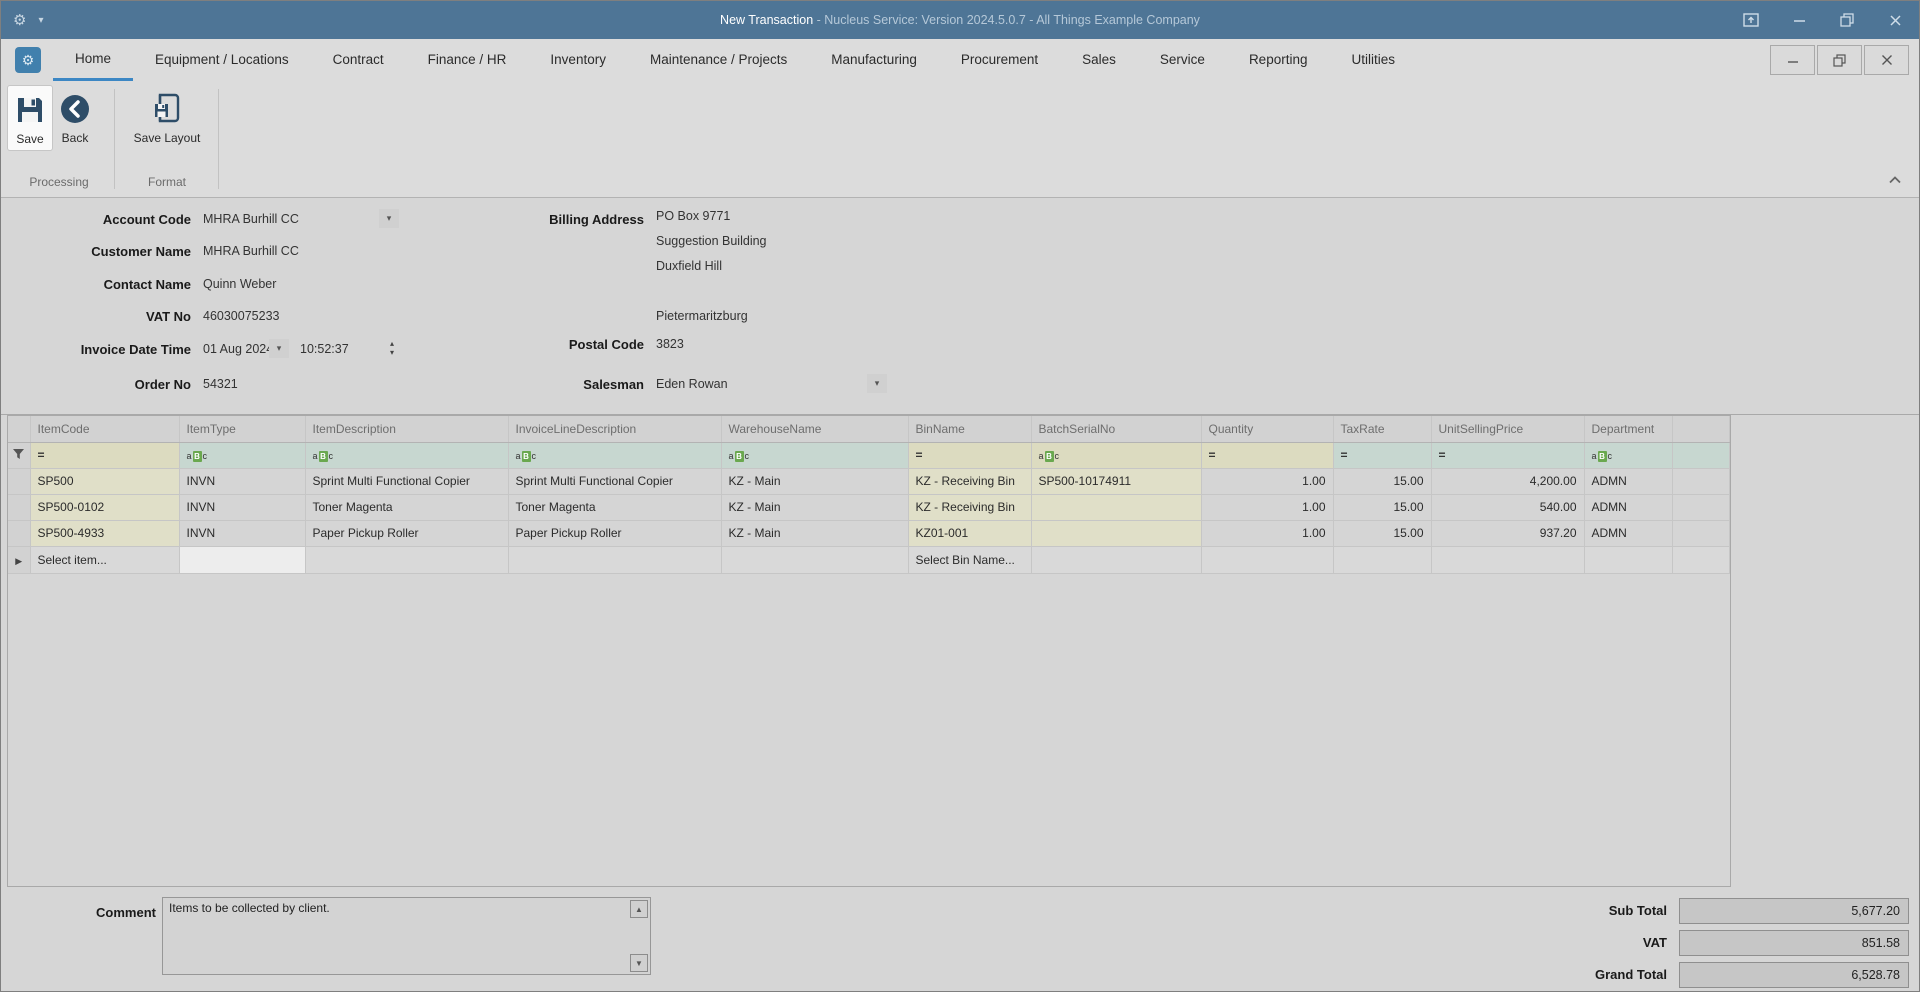 The height and width of the screenshot is (992, 1920). I want to click on ribbon-tab-inventory: Inventory, so click(578, 60).